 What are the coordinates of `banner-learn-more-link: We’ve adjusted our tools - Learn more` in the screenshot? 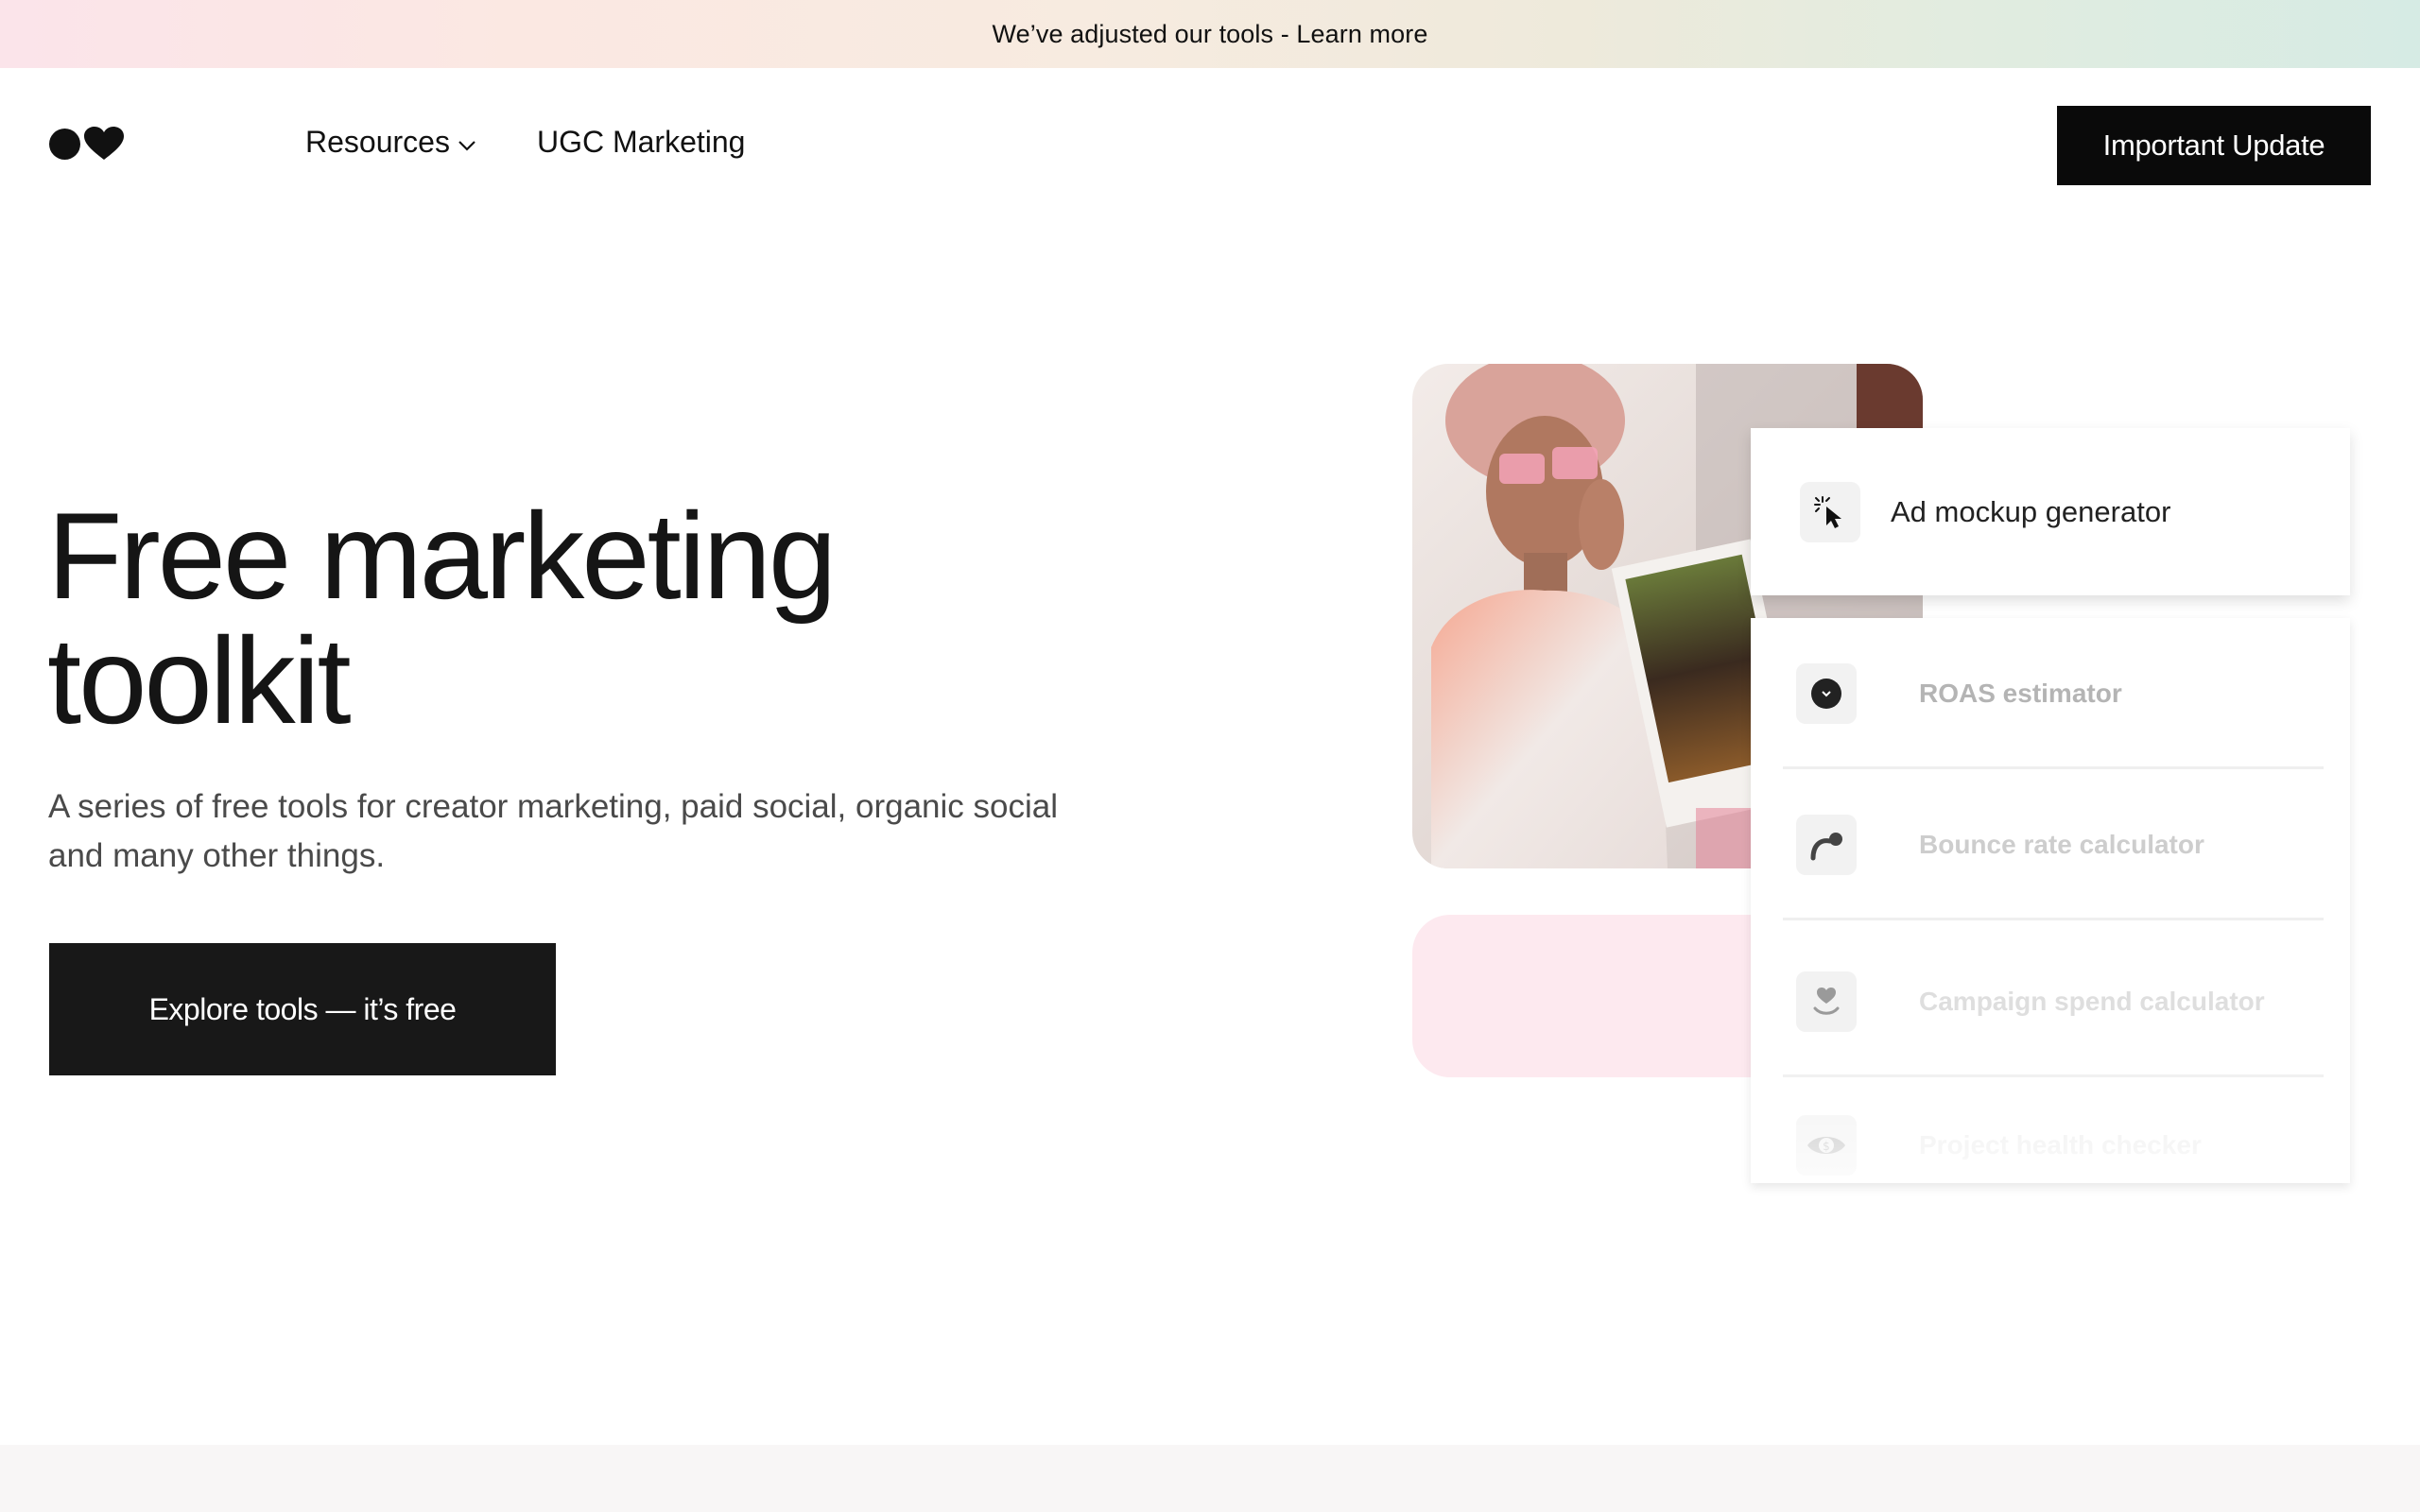 It's located at (1210, 34).